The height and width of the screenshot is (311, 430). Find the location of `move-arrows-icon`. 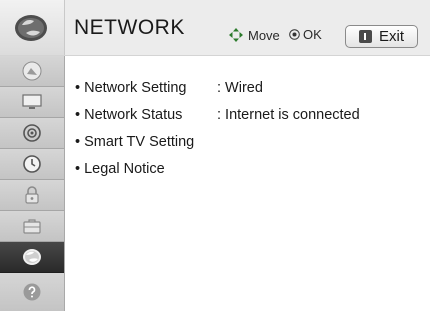

move-arrows-icon is located at coordinates (236, 35).